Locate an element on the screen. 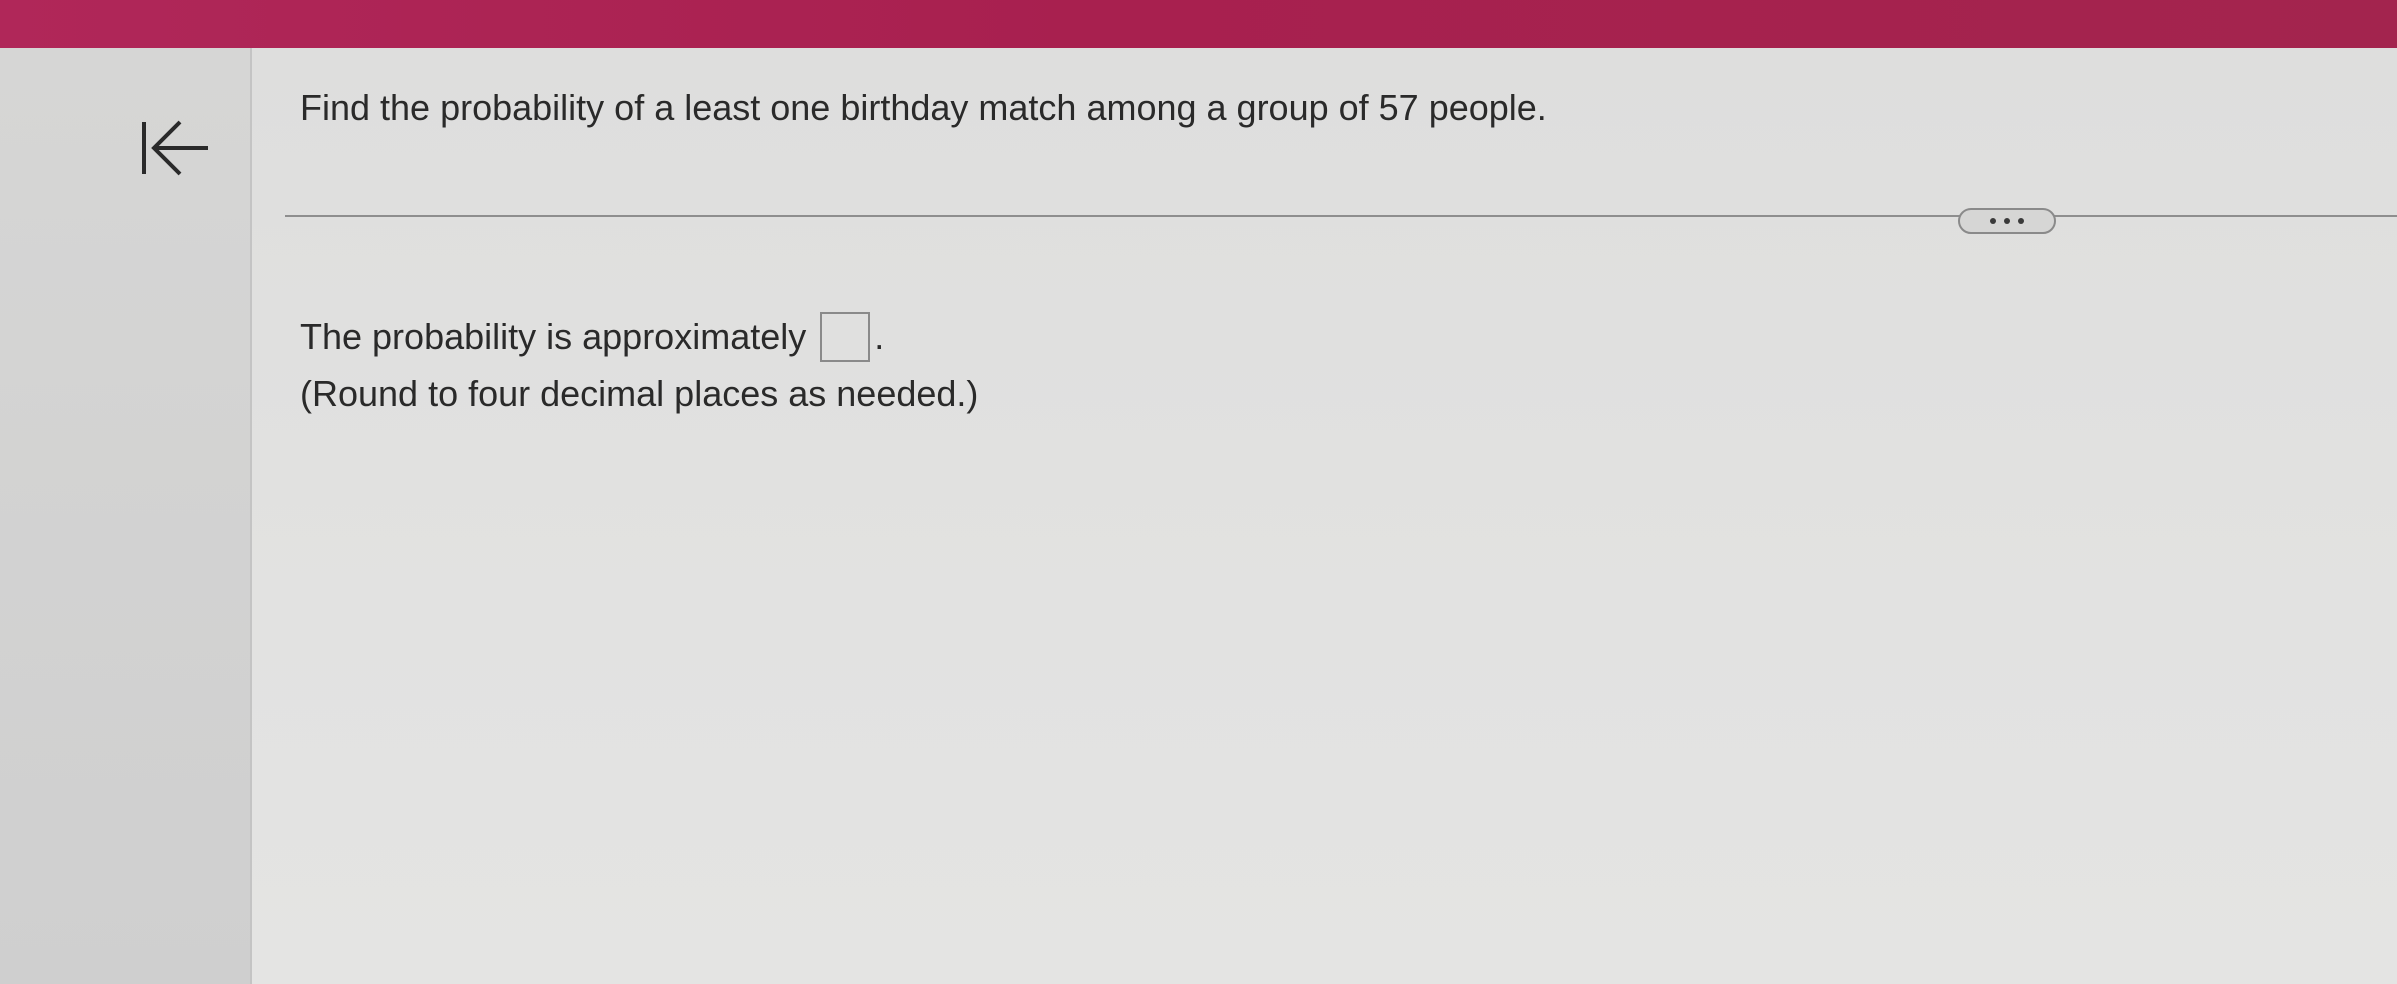  arrow-left-to-bar-icon is located at coordinates (175, 148).